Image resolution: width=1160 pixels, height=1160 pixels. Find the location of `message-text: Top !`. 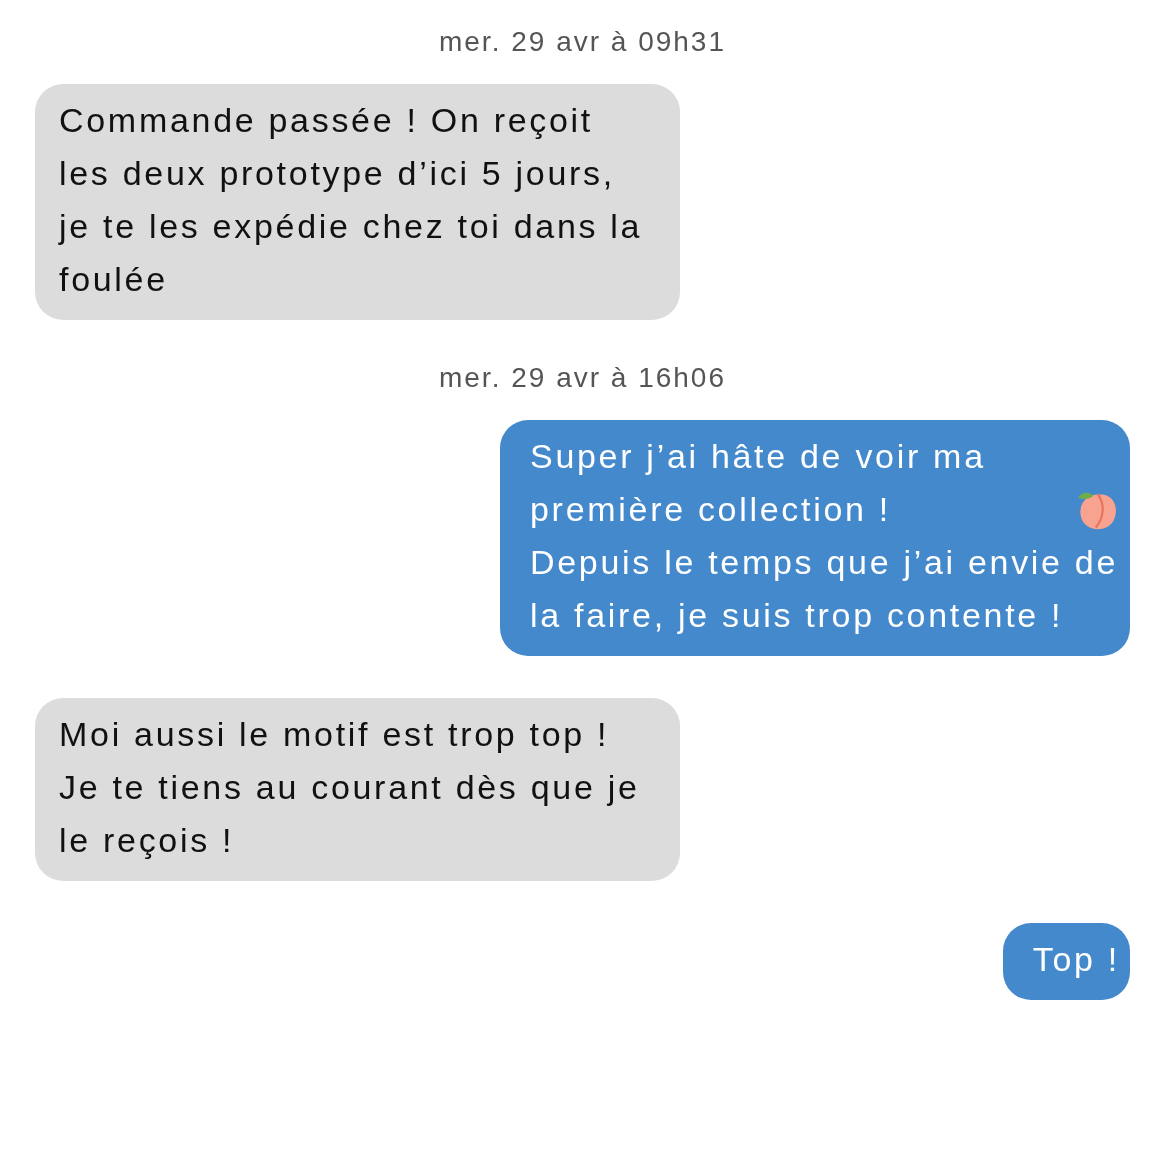

message-text: Top ! is located at coordinates (1076, 959).